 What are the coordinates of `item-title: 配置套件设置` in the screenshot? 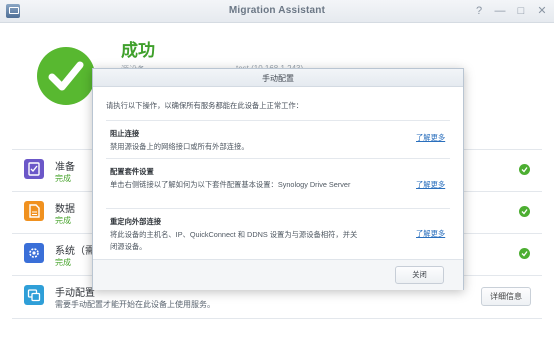 It's located at (132, 171).